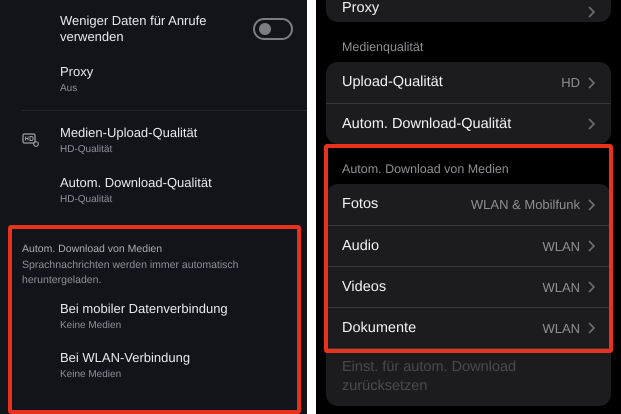 The width and height of the screenshot is (621, 414). Describe the element at coordinates (382, 47) in the screenshot. I see `section-header: Medienqualität` at that location.